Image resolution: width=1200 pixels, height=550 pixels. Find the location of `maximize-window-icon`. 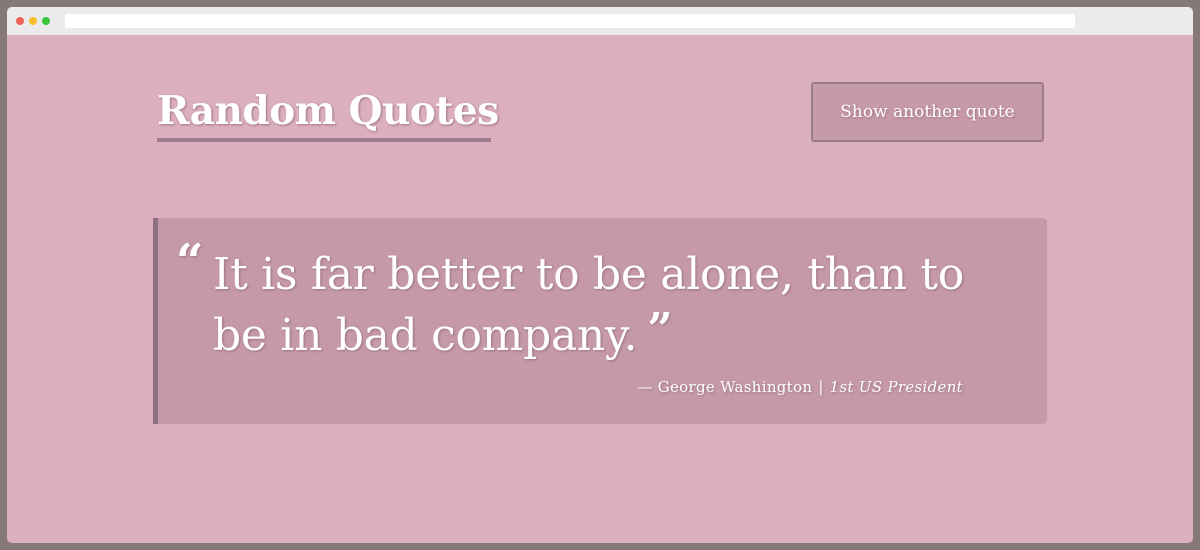

maximize-window-icon is located at coordinates (46, 21).